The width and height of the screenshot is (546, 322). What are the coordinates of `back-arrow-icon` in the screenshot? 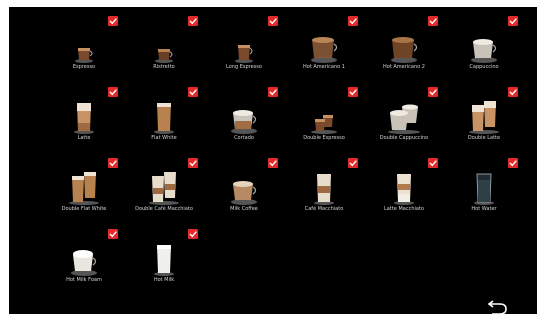 It's located at (497, 307).